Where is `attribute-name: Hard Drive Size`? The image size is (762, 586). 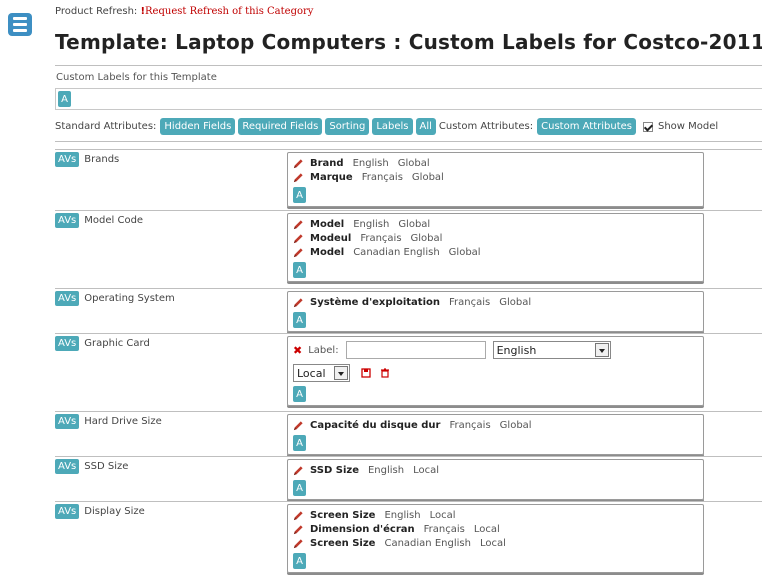
attribute-name: Hard Drive Size is located at coordinates (123, 421).